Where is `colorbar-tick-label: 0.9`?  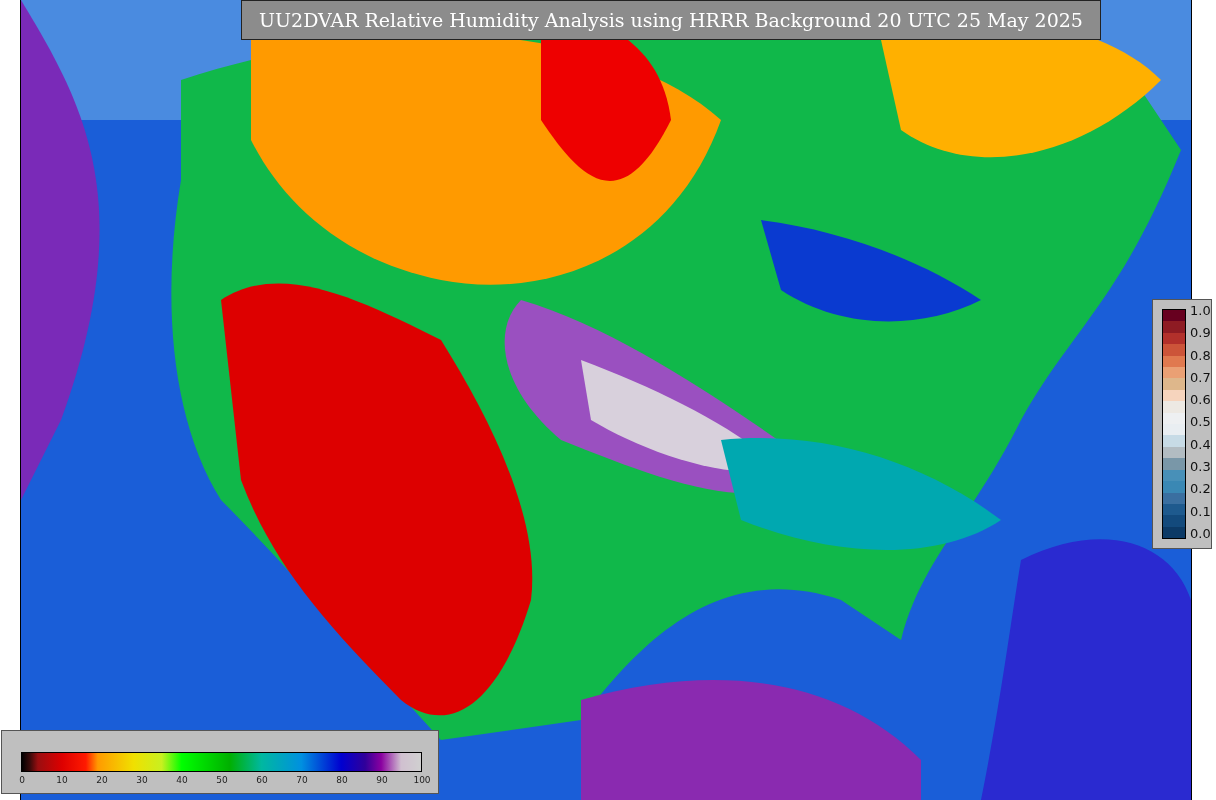
colorbar-tick-label: 0.9 is located at coordinates (1200, 333).